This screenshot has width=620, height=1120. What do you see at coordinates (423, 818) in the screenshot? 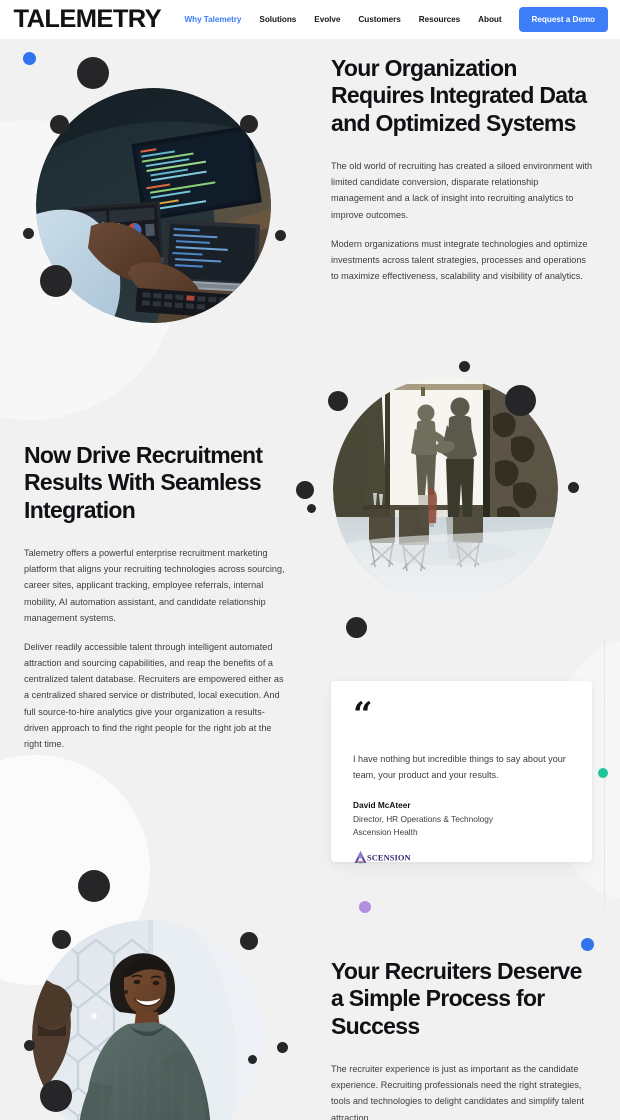
I see `testimonial-author-role: Director, HR Operations & Technology` at bounding box center [423, 818].